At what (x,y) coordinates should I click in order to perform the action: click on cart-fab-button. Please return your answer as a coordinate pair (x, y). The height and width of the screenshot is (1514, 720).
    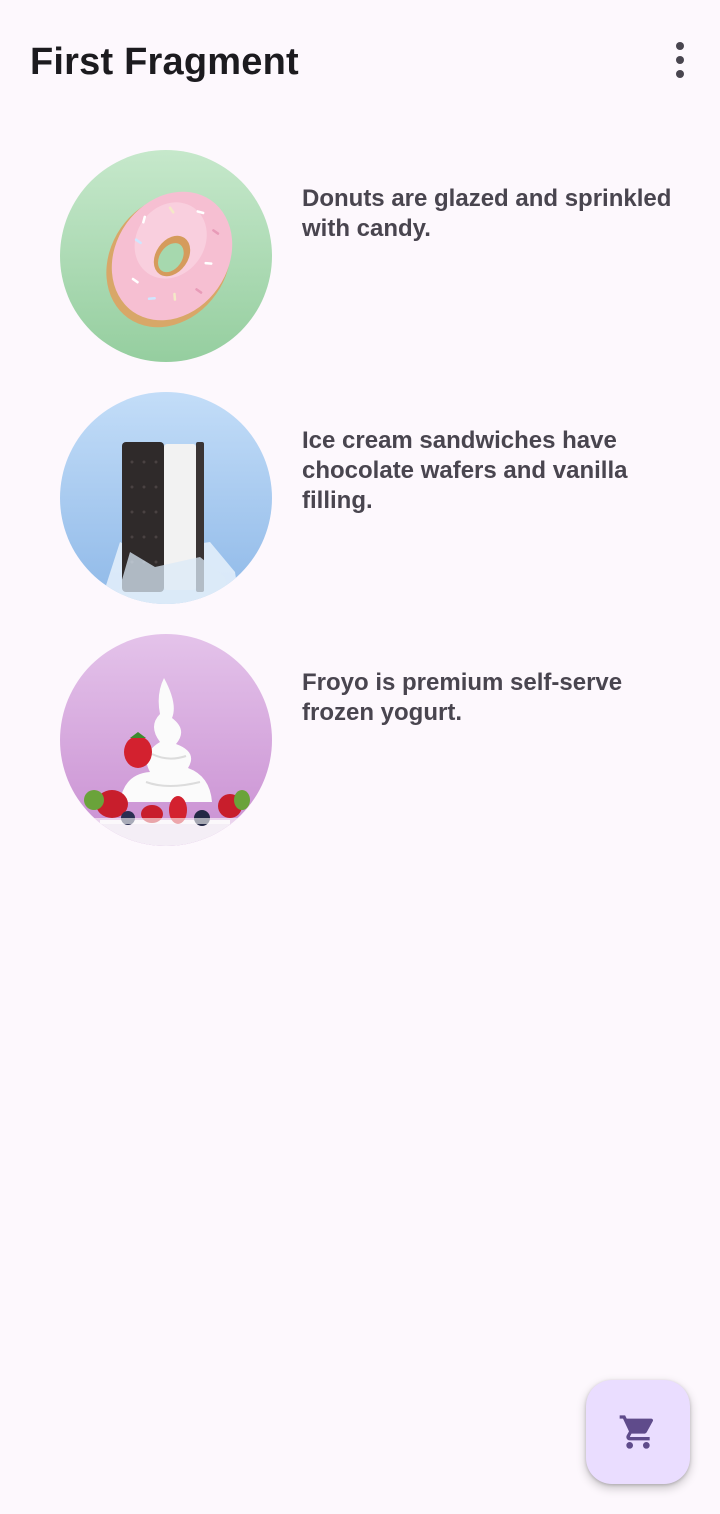
    Looking at the image, I should click on (638, 1432).